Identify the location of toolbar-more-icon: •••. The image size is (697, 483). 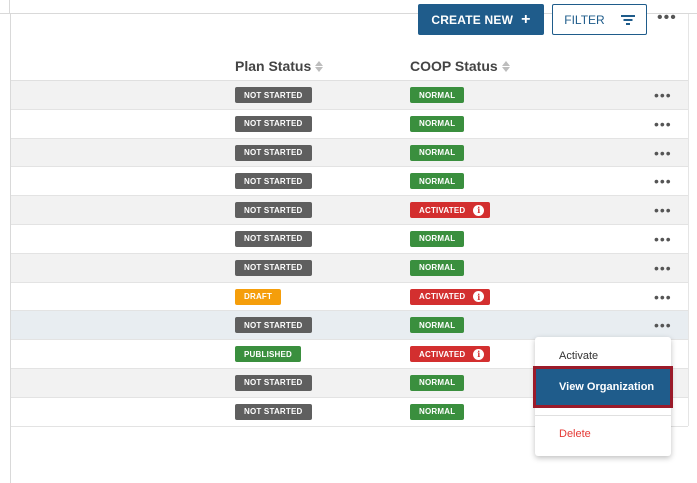
(667, 18).